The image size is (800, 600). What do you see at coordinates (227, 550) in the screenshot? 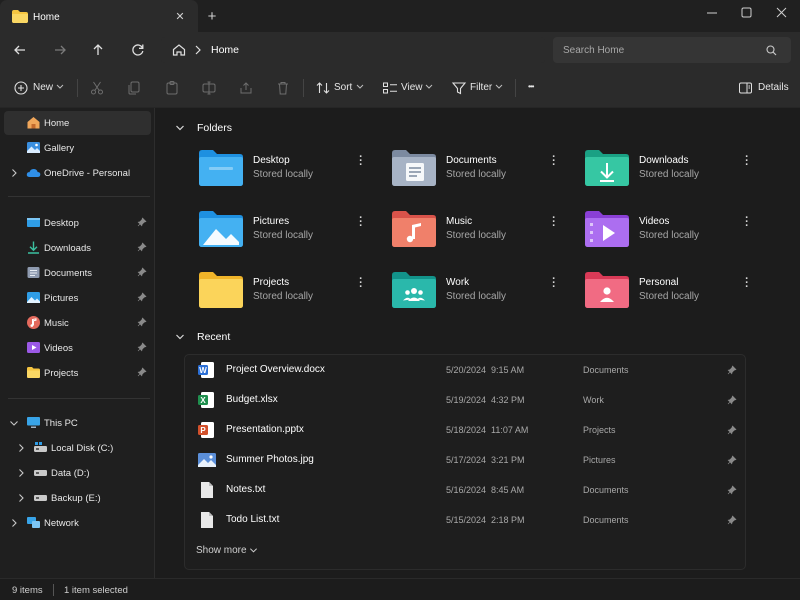
I see `show-more-button: Show more` at bounding box center [227, 550].